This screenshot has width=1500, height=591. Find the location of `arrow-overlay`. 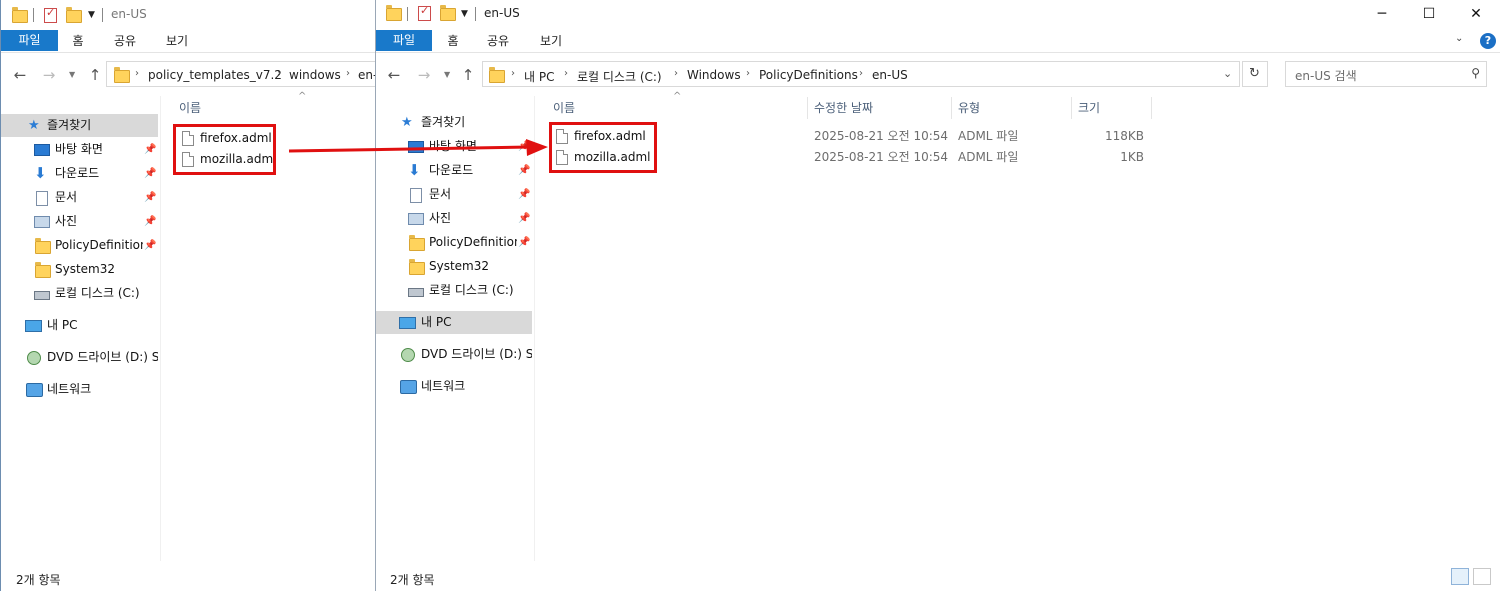

arrow-overlay is located at coordinates (418, 147).